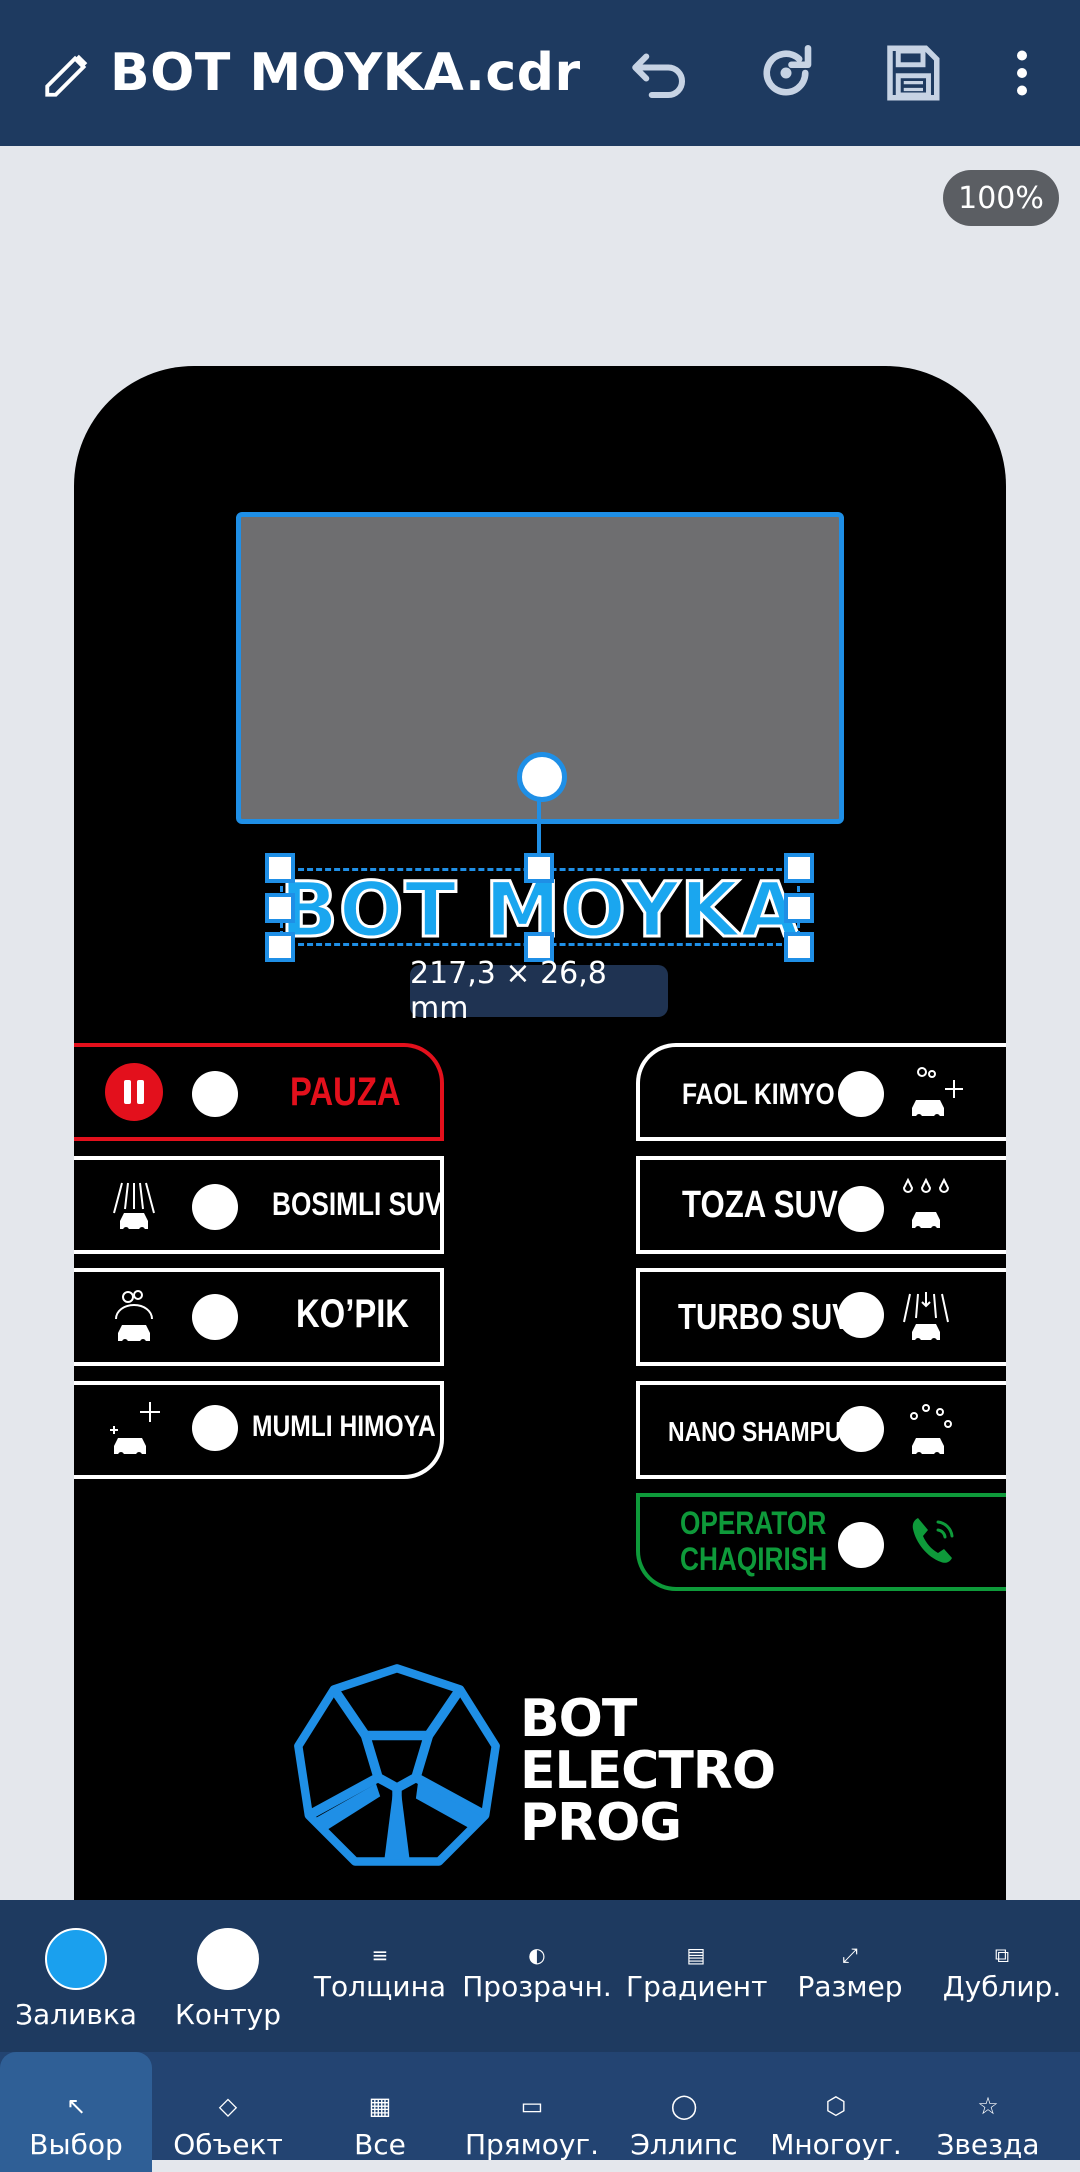 This screenshot has width=1080, height=2172. I want to click on select-all-label: Все, so click(380, 2144).